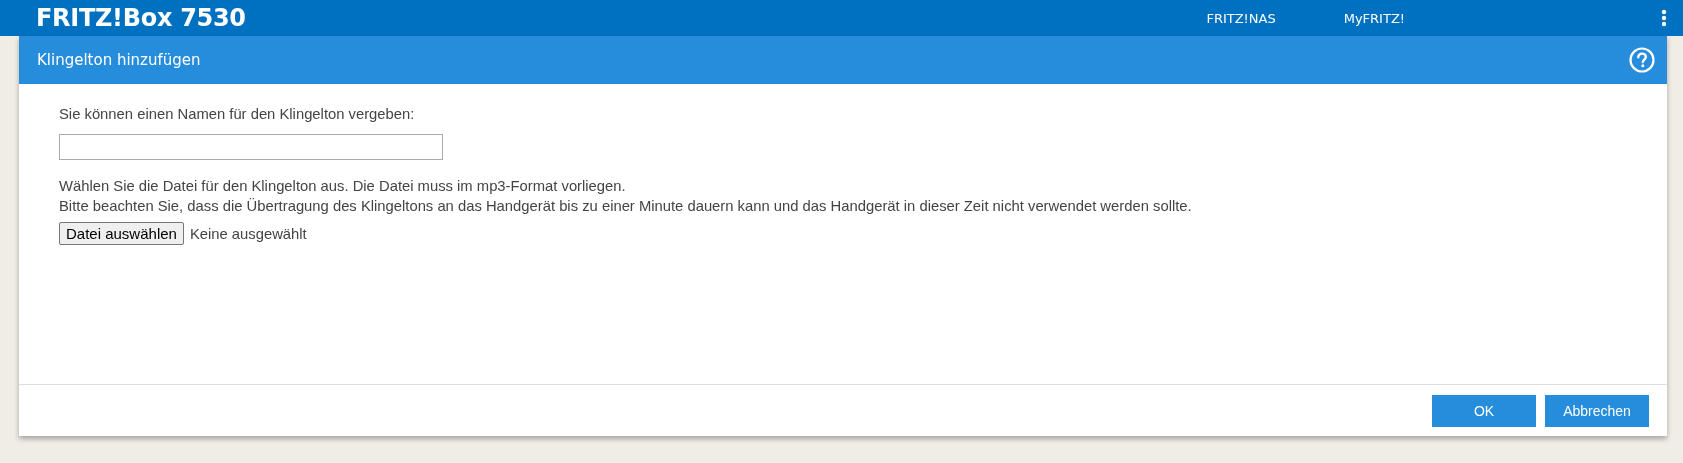 Image resolution: width=1683 pixels, height=463 pixels. I want to click on nav-link: FRITZ!NAS, so click(1241, 18).